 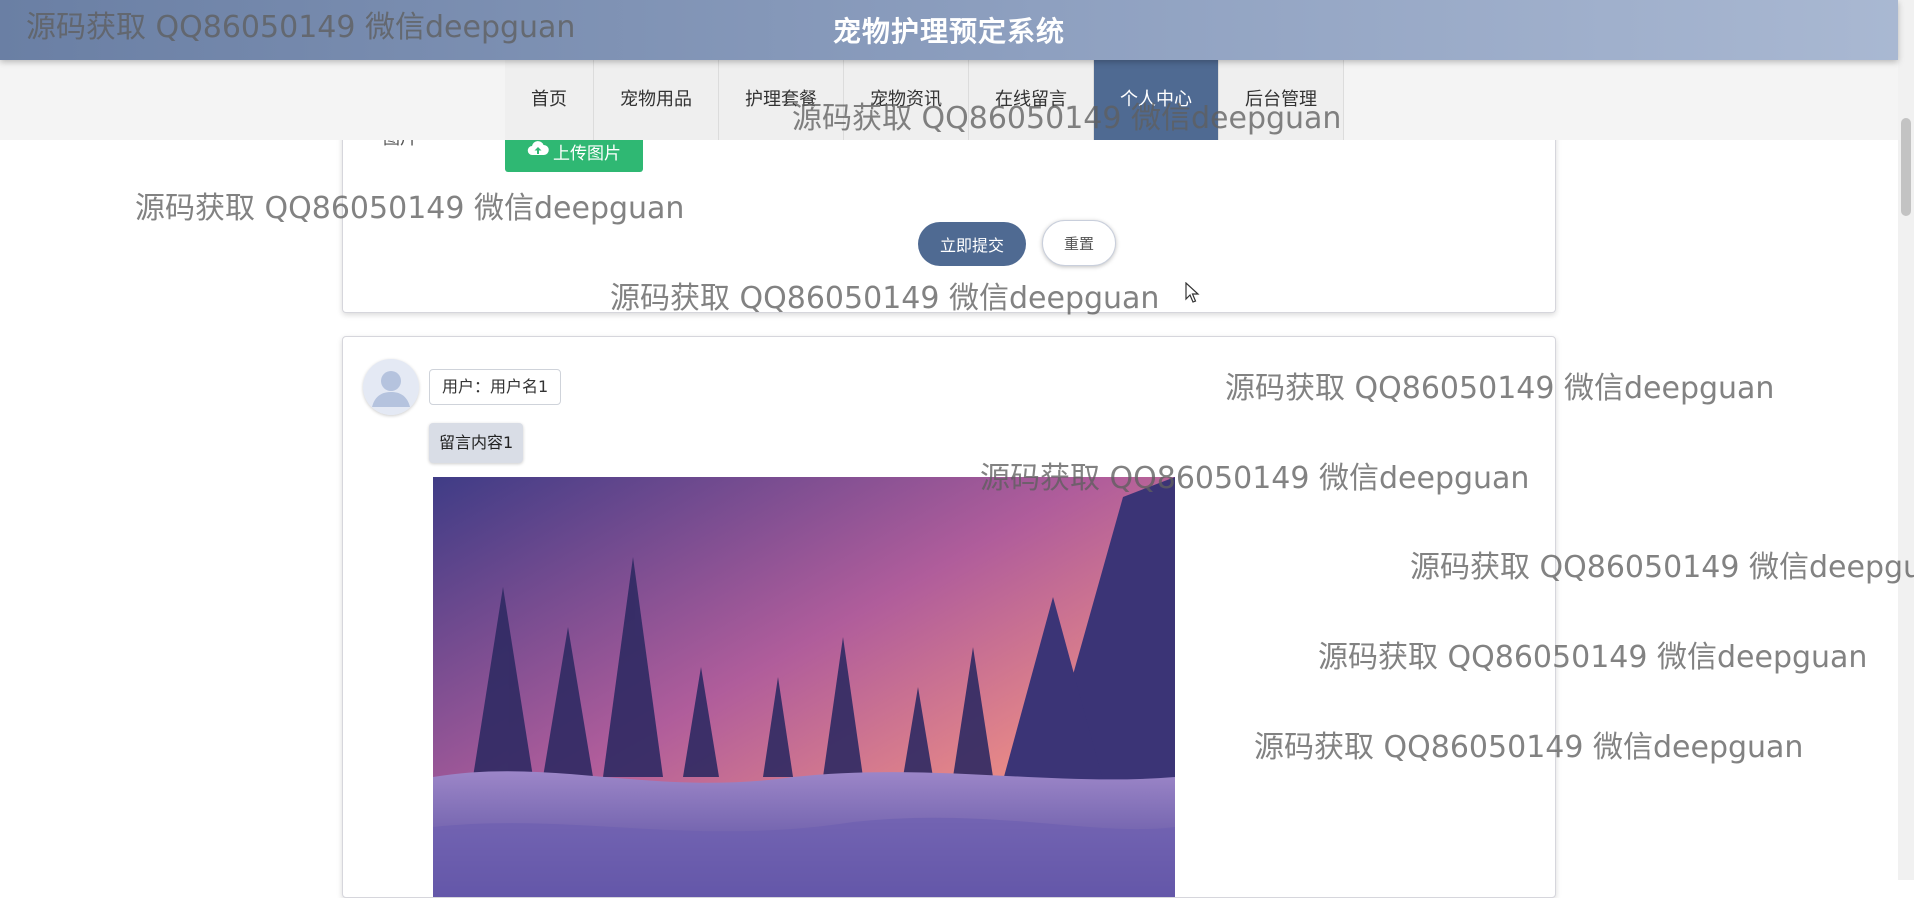 What do you see at coordinates (391, 387) in the screenshot?
I see `user-avatar-icon` at bounding box center [391, 387].